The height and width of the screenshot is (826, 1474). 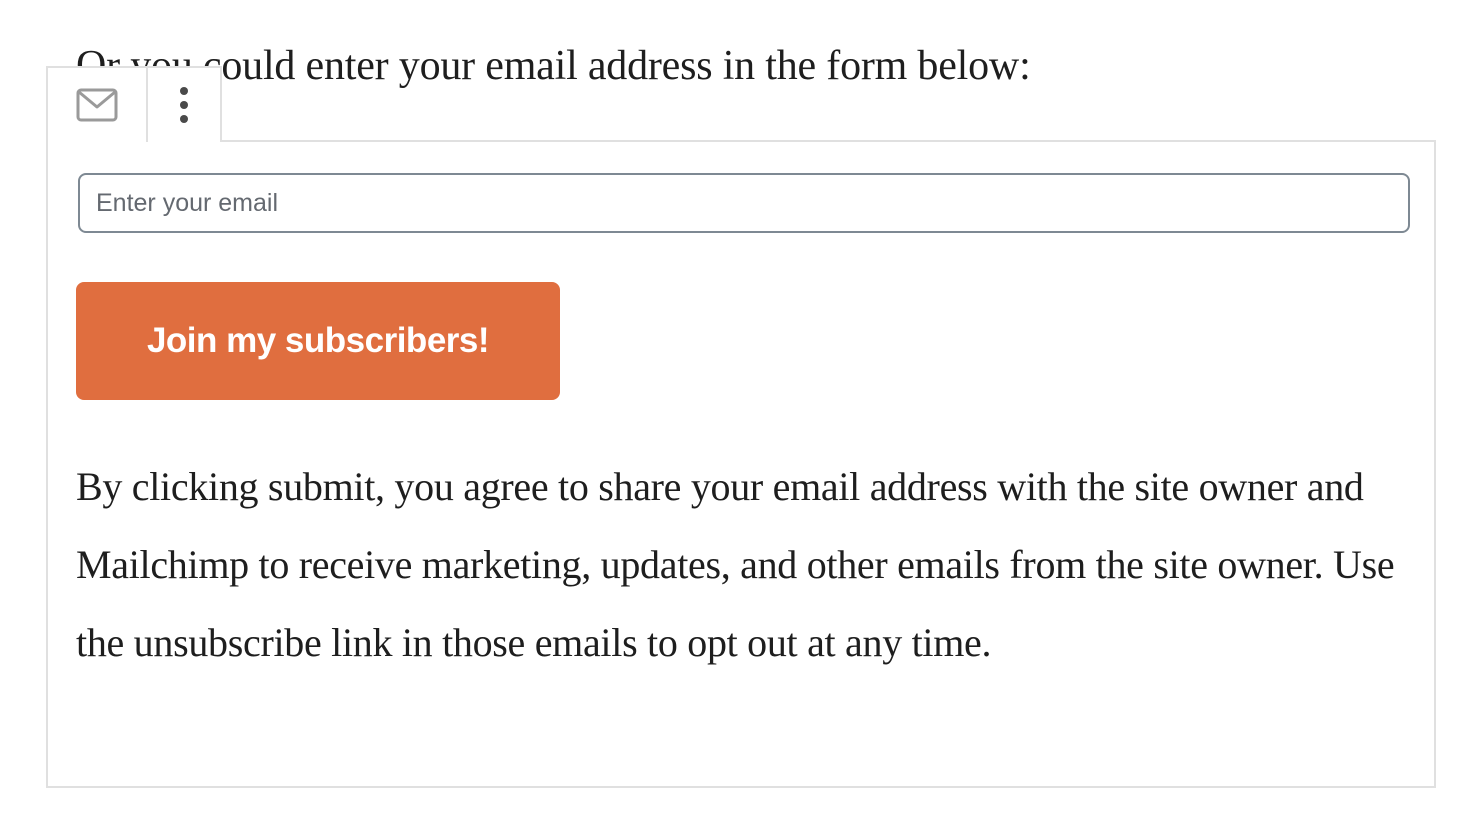 I want to click on block-type-button, so click(x=98, y=105).